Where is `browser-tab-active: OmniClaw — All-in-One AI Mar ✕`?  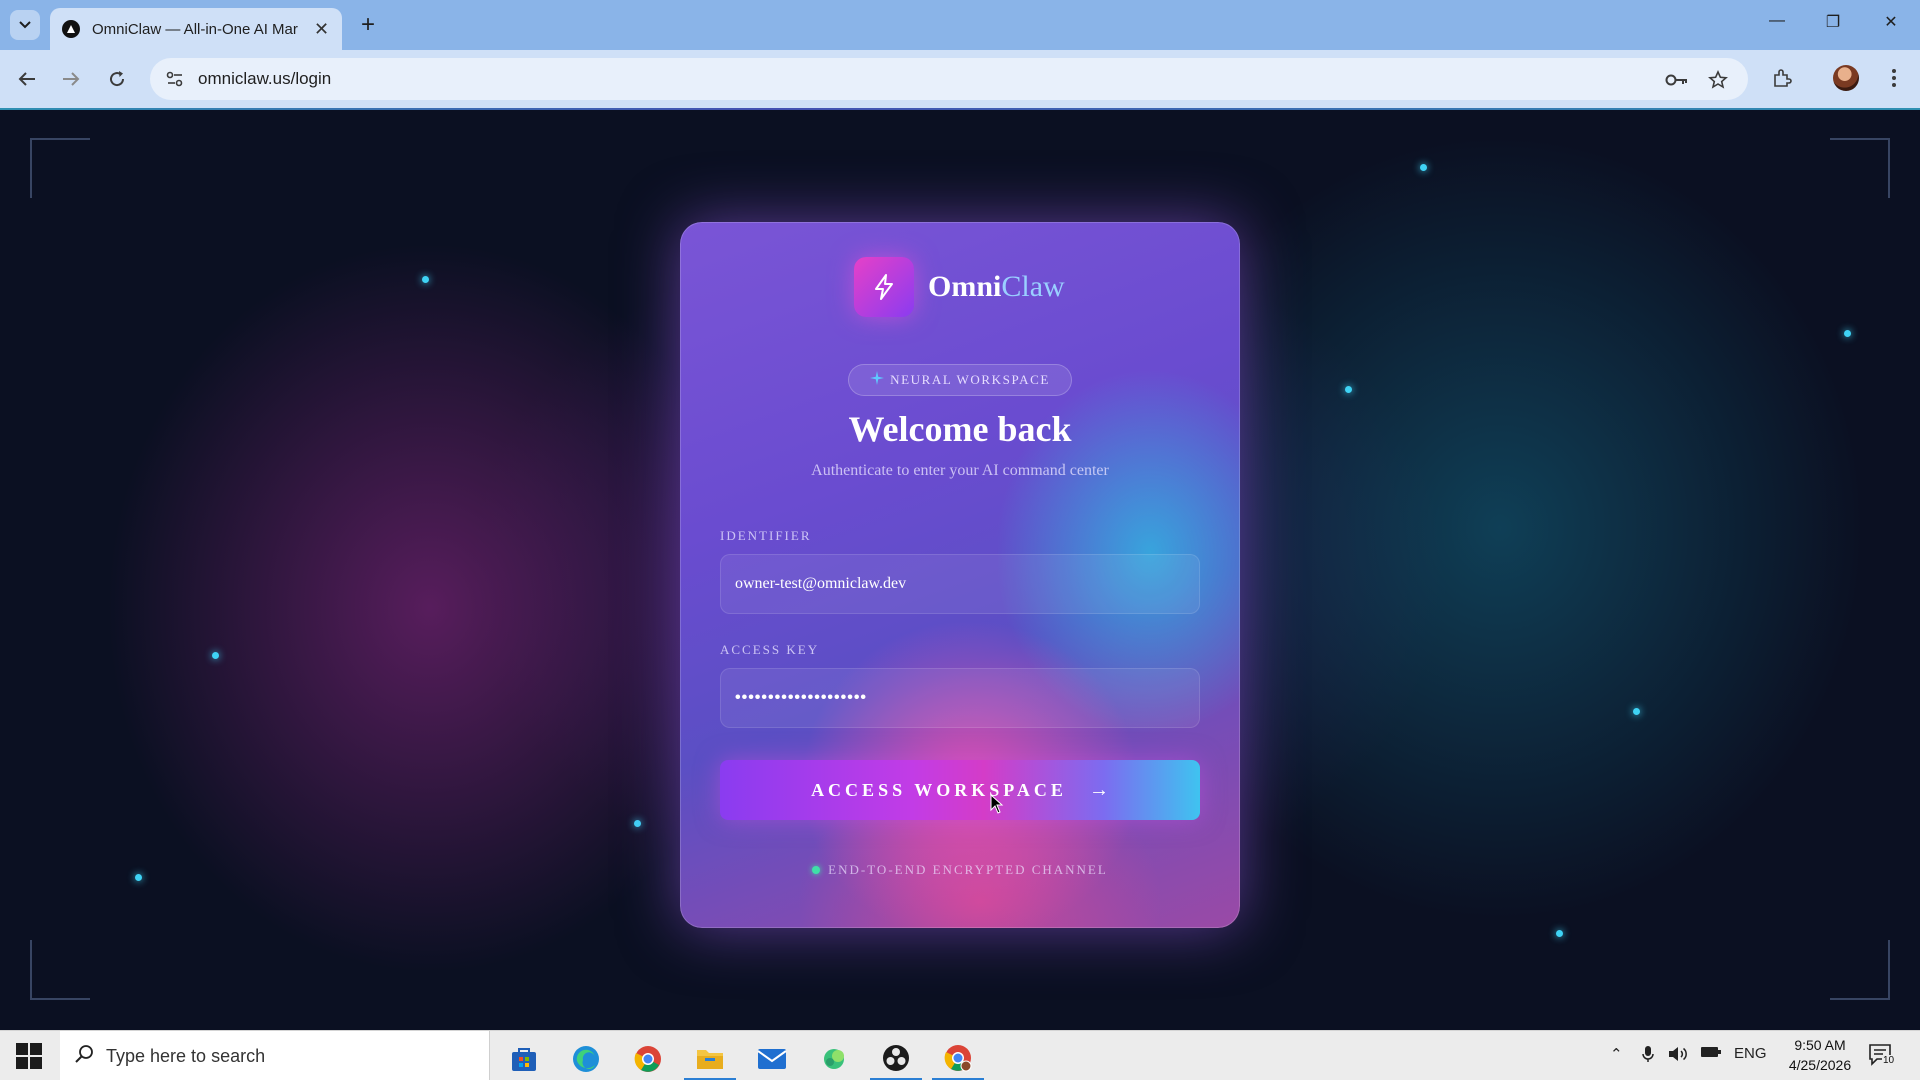 browser-tab-active: OmniClaw — All-in-One AI Mar ✕ is located at coordinates (196, 29).